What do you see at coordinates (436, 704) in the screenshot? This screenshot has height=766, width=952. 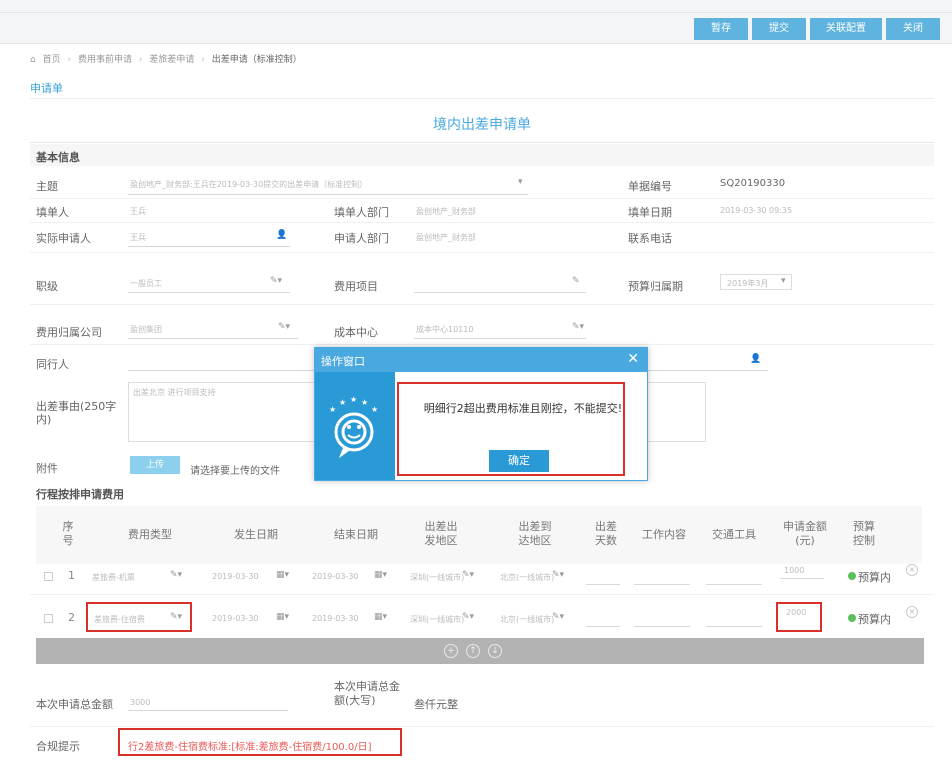 I see `total-upper-value: 叁仟元整` at bounding box center [436, 704].